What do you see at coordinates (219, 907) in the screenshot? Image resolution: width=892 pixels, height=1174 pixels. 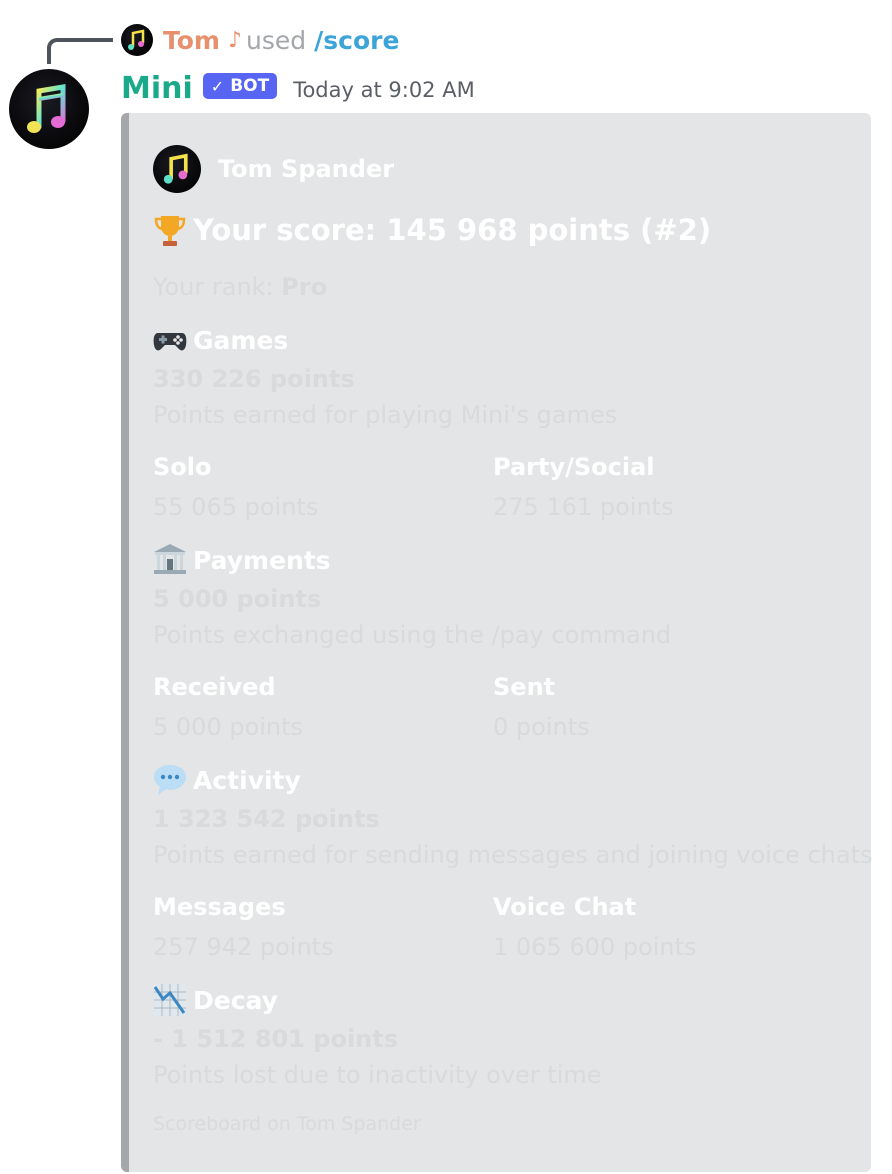 I see `field-name-messages: Messages` at bounding box center [219, 907].